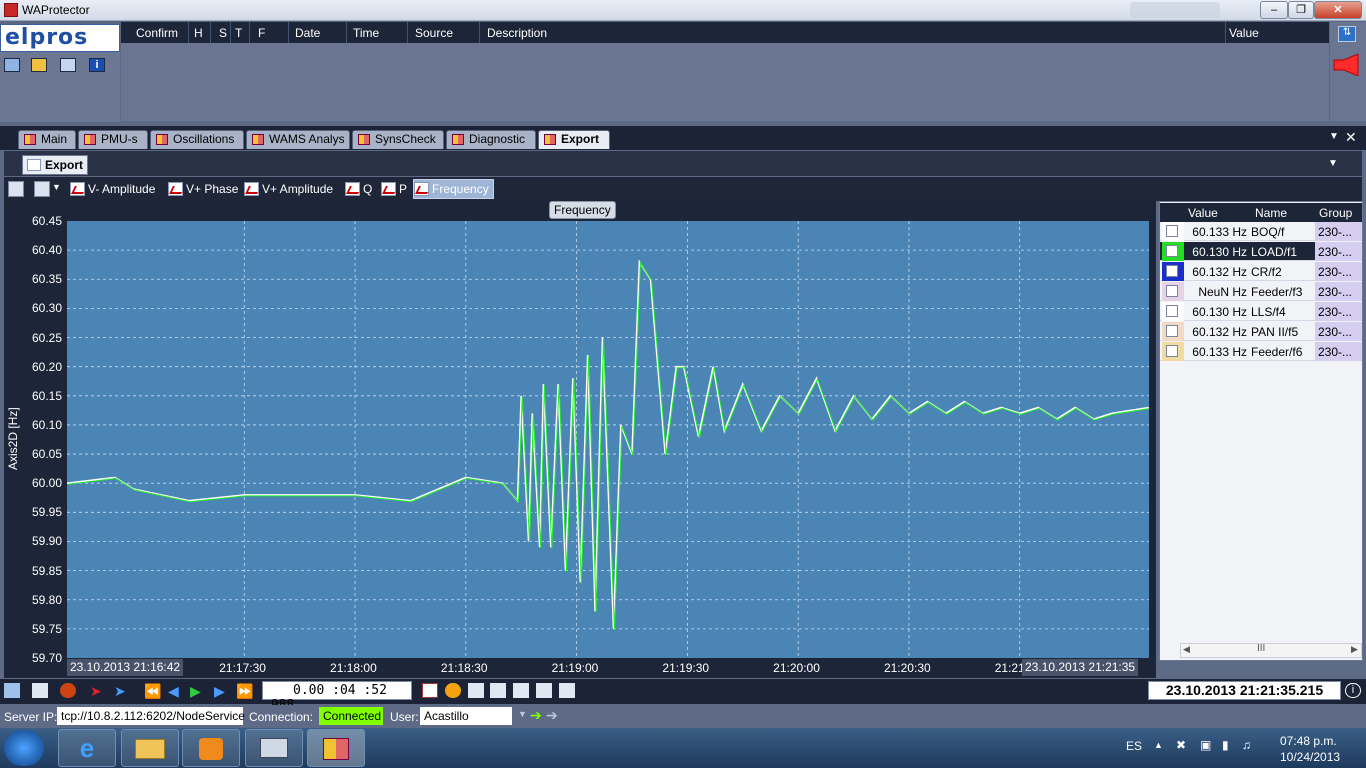 This screenshot has width=1366, height=768. Describe the element at coordinates (1134, 746) in the screenshot. I see `language-indicator: ES` at that location.